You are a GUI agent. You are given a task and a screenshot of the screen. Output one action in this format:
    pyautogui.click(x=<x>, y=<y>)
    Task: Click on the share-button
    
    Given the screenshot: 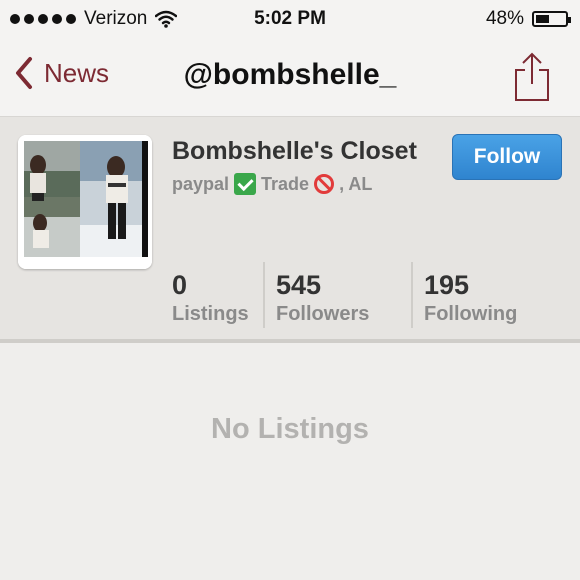 What is the action you would take?
    pyautogui.click(x=532, y=77)
    